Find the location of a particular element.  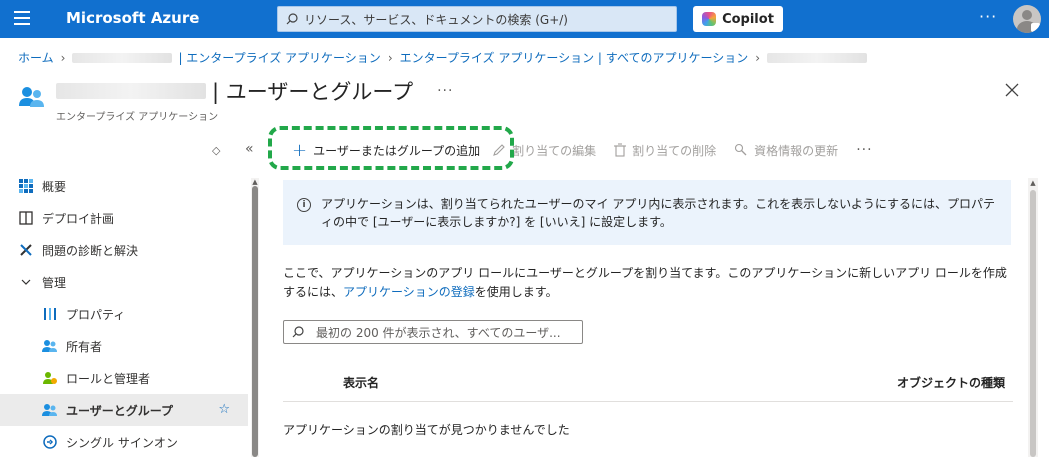

sidebar-group-manage: 管理 is located at coordinates (124, 282).